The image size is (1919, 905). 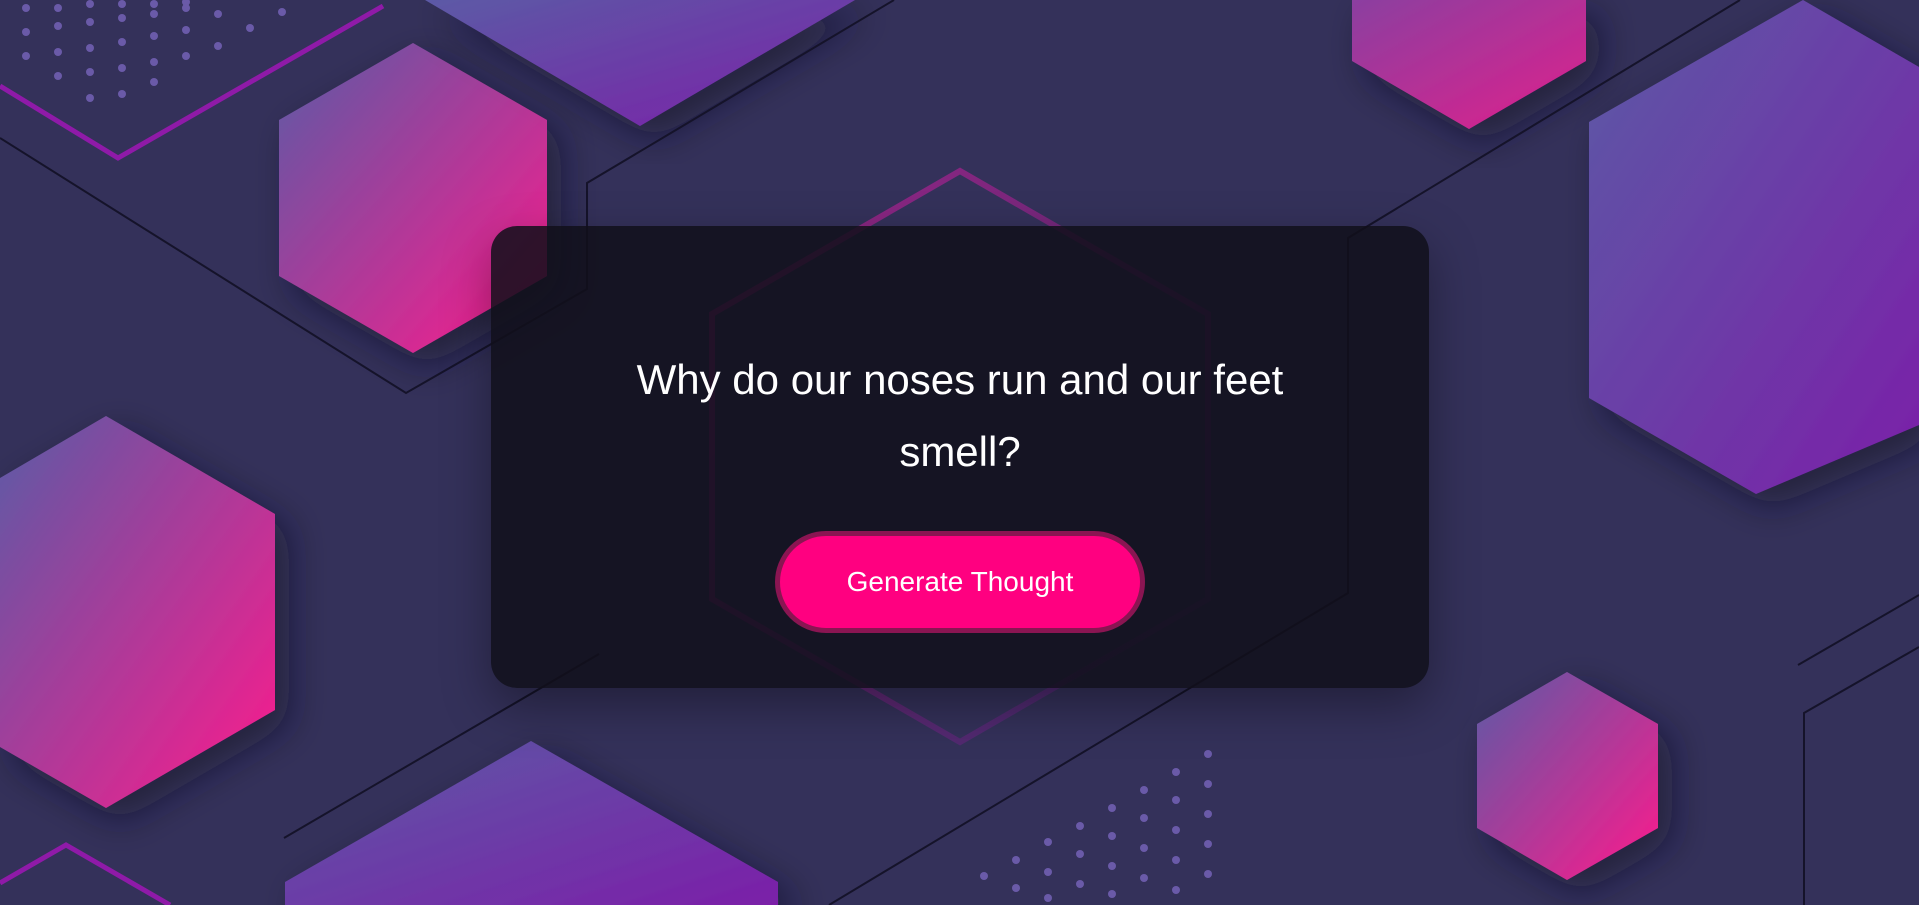 I want to click on hexagon-right-large-shape, so click(x=1754, y=247).